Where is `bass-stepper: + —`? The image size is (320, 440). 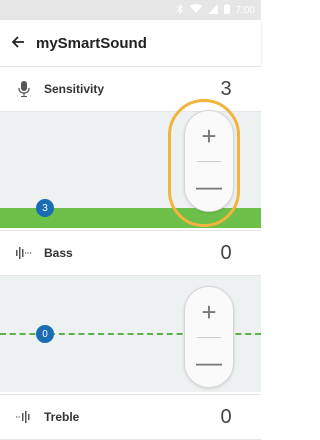
bass-stepper: + — is located at coordinates (209, 337).